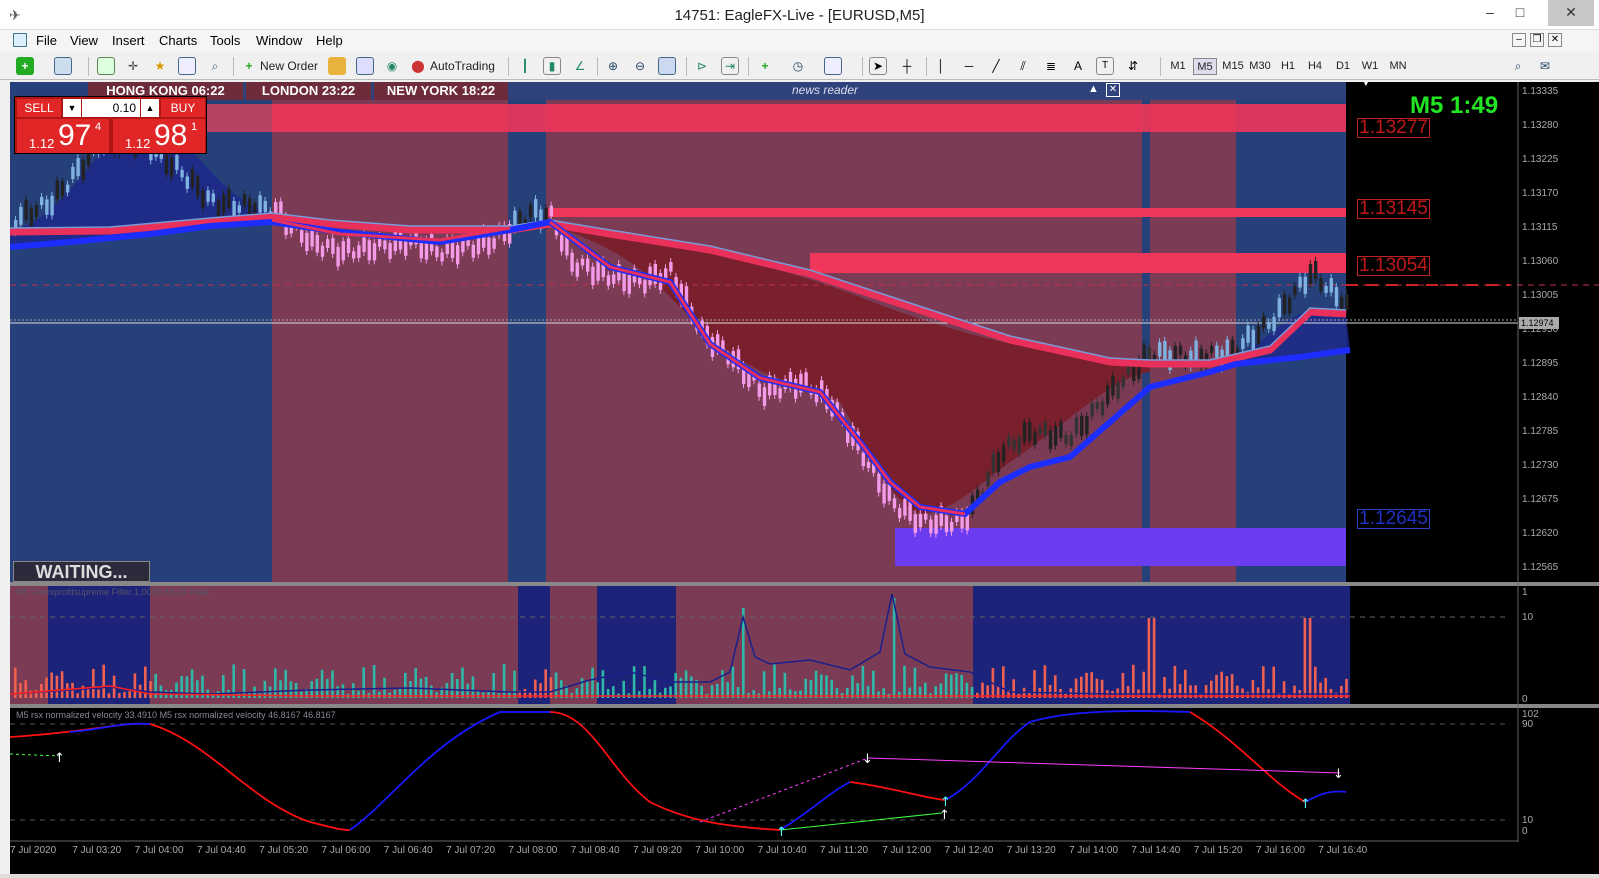  Describe the element at coordinates (225, 40) in the screenshot. I see `menu-tools: Tools` at that location.